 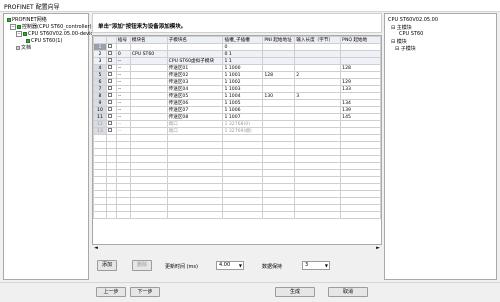 I want to click on table-row: 10, so click(x=237, y=47).